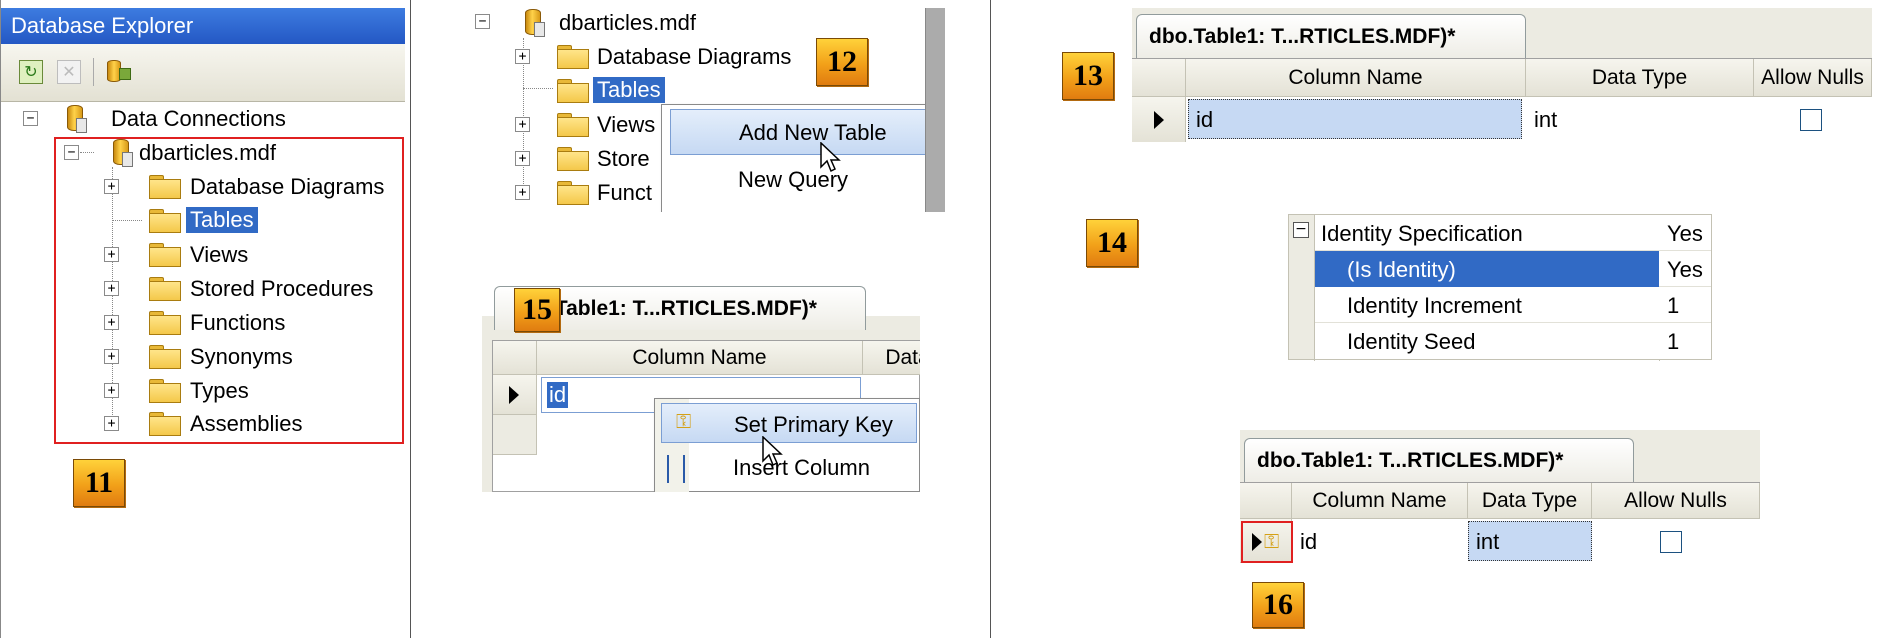 The width and height of the screenshot is (1902, 638). I want to click on property-row-is-identity: (Is Identity) Yes, so click(1513, 269).